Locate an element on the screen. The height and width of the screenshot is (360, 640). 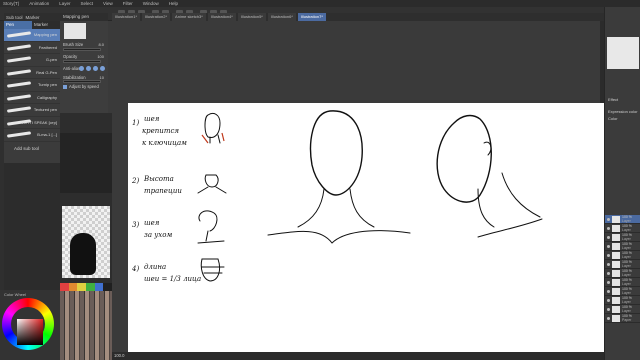
effect-label: Effect is located at coordinates (613, 99).